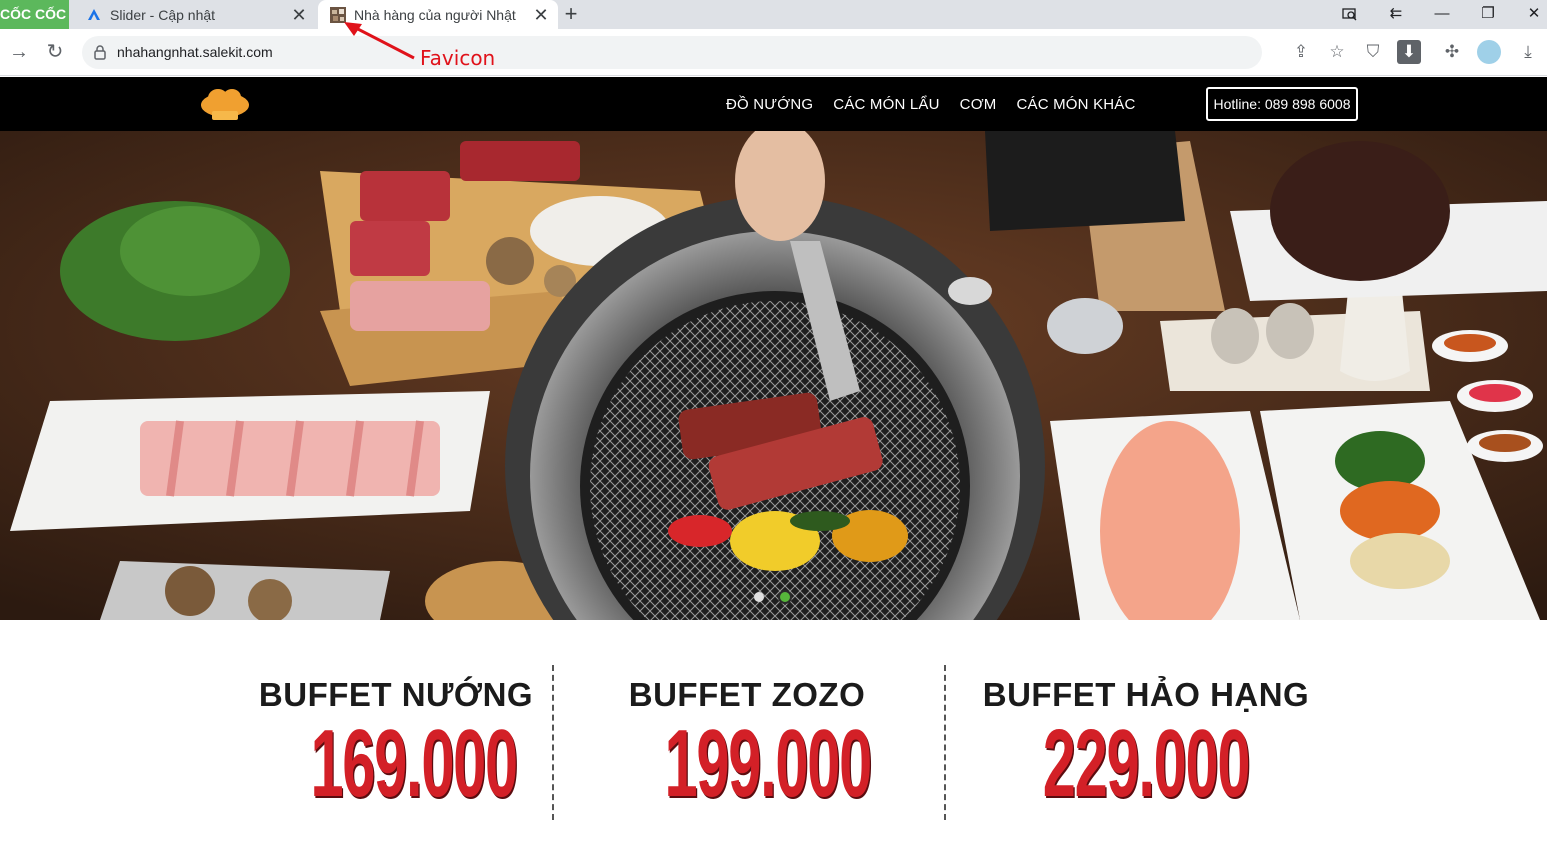 Image resolution: width=1547 pixels, height=858 pixels. I want to click on menu-item-mon-khac: CÁC MÓN KHÁC, so click(1075, 104).